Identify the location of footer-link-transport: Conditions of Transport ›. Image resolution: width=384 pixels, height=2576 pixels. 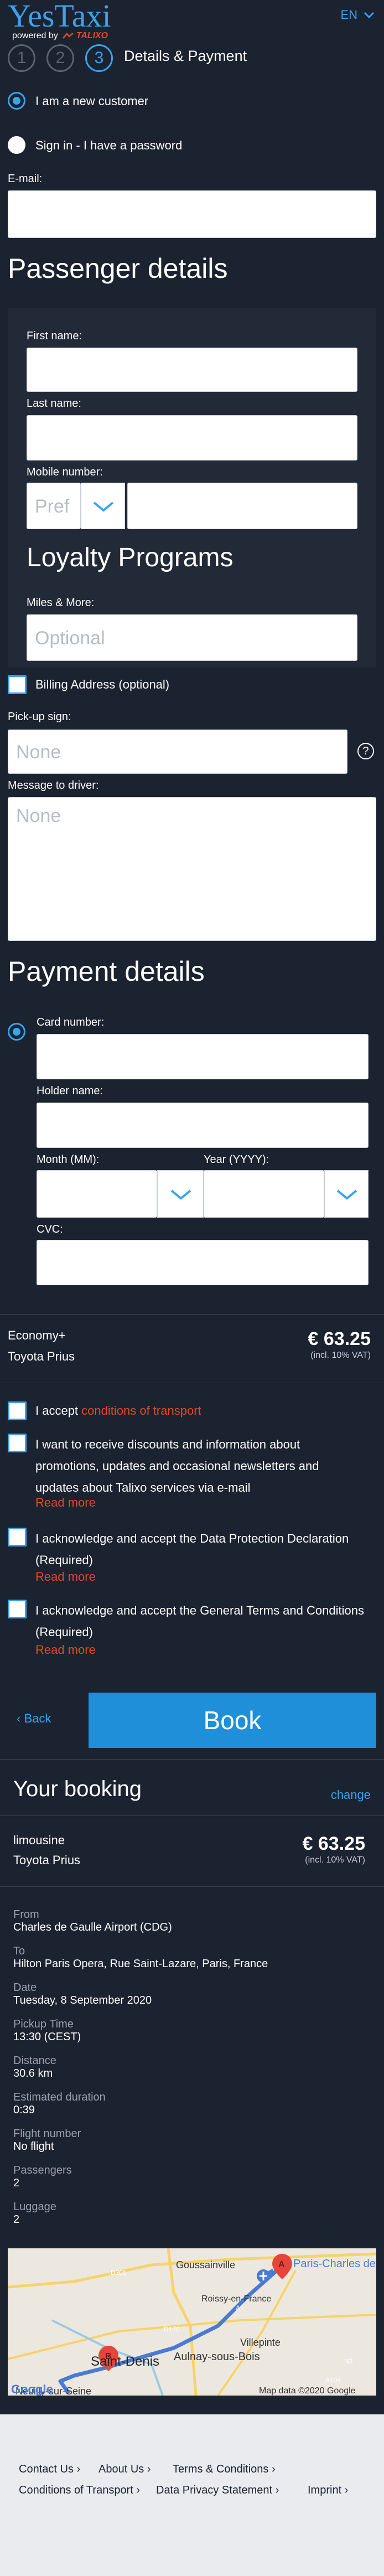
(79, 2490).